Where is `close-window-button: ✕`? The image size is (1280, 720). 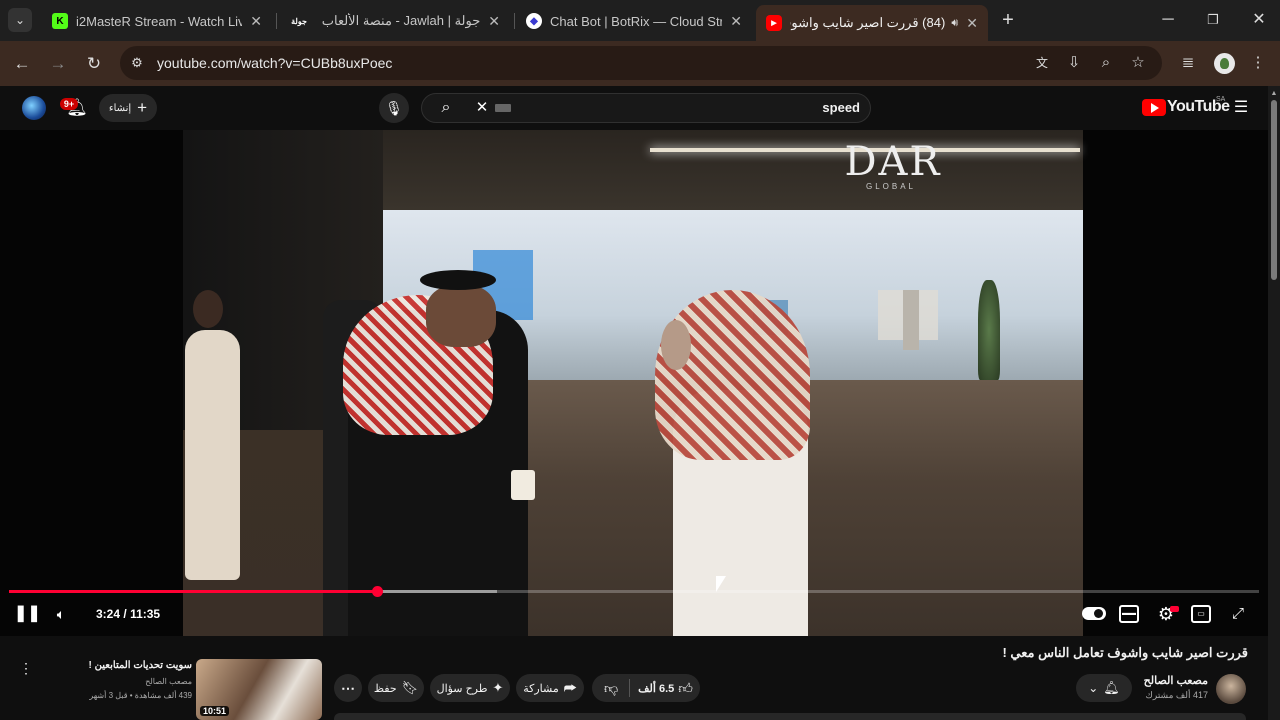 close-window-button: ✕ is located at coordinates (1259, 20).